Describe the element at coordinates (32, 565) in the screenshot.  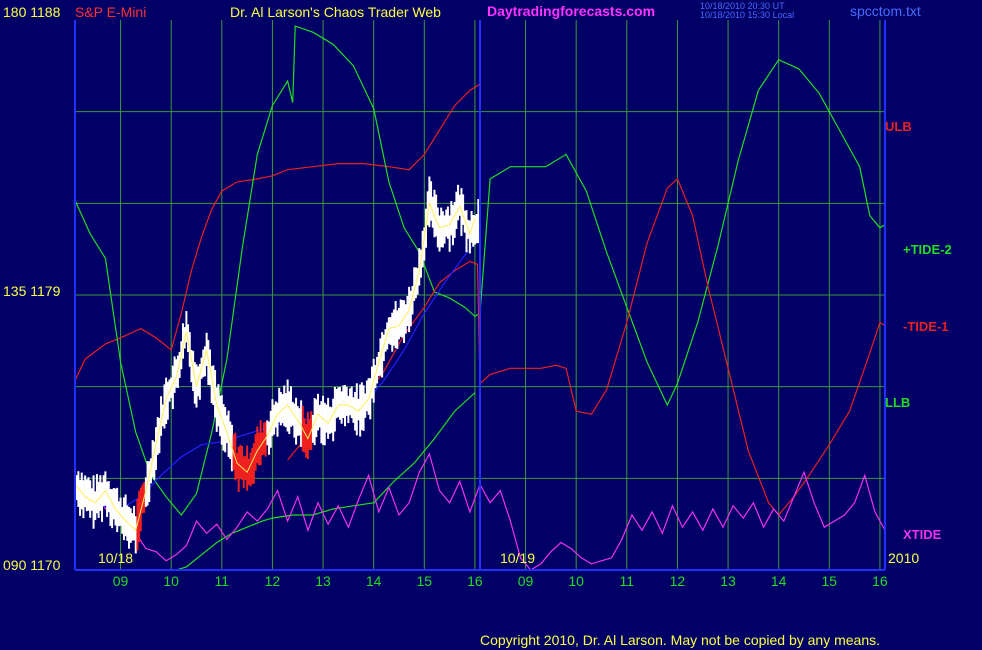
I see `scale-bottom-label: 090 1170` at that location.